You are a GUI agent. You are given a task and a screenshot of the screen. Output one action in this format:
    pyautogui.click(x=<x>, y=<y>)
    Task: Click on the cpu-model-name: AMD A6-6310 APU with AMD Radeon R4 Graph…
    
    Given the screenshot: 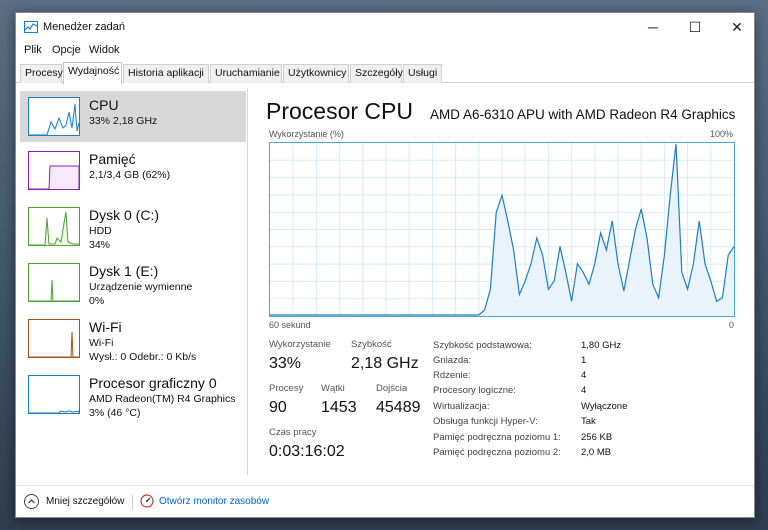 What is the action you would take?
    pyautogui.click(x=583, y=114)
    